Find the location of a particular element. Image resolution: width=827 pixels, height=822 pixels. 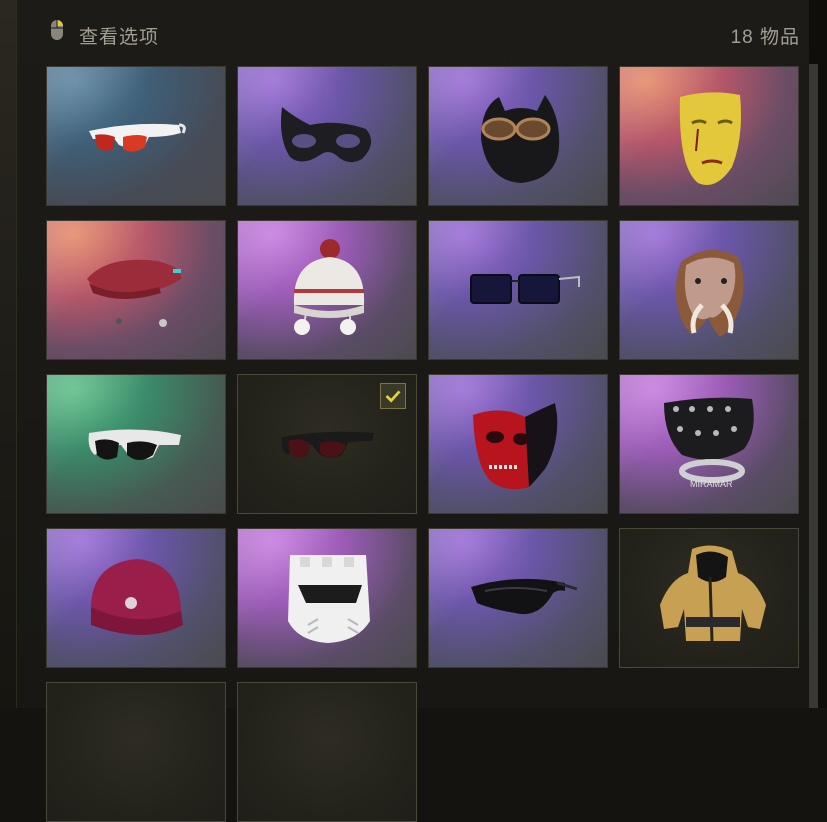

checkmark-icon is located at coordinates (393, 396).